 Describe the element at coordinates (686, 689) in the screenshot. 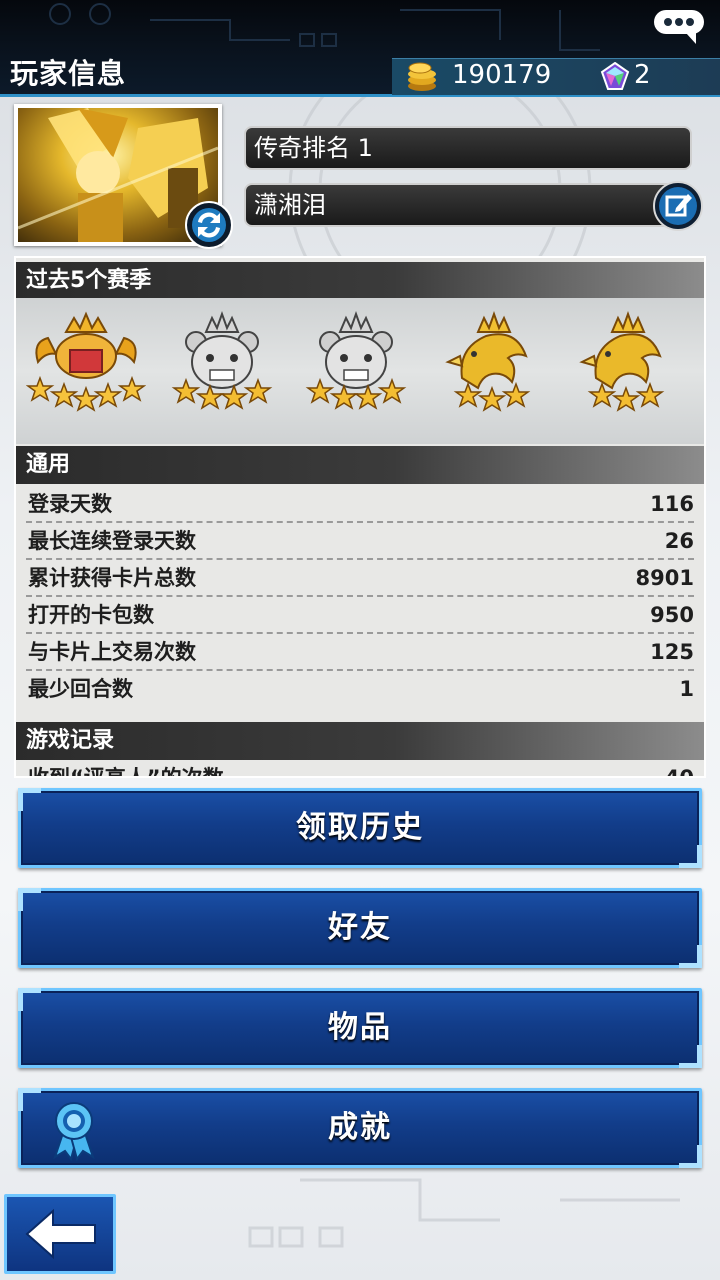

I see `stat-value: 1` at that location.